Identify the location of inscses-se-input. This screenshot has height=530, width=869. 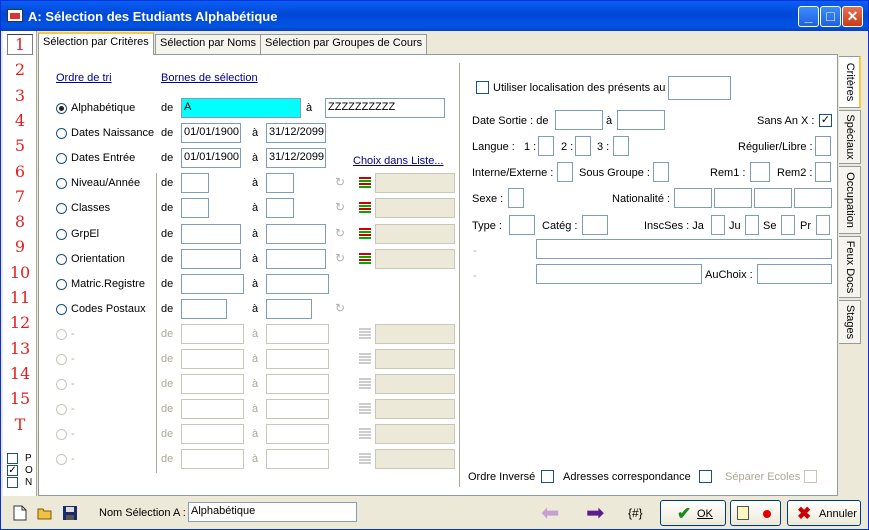
(788, 225).